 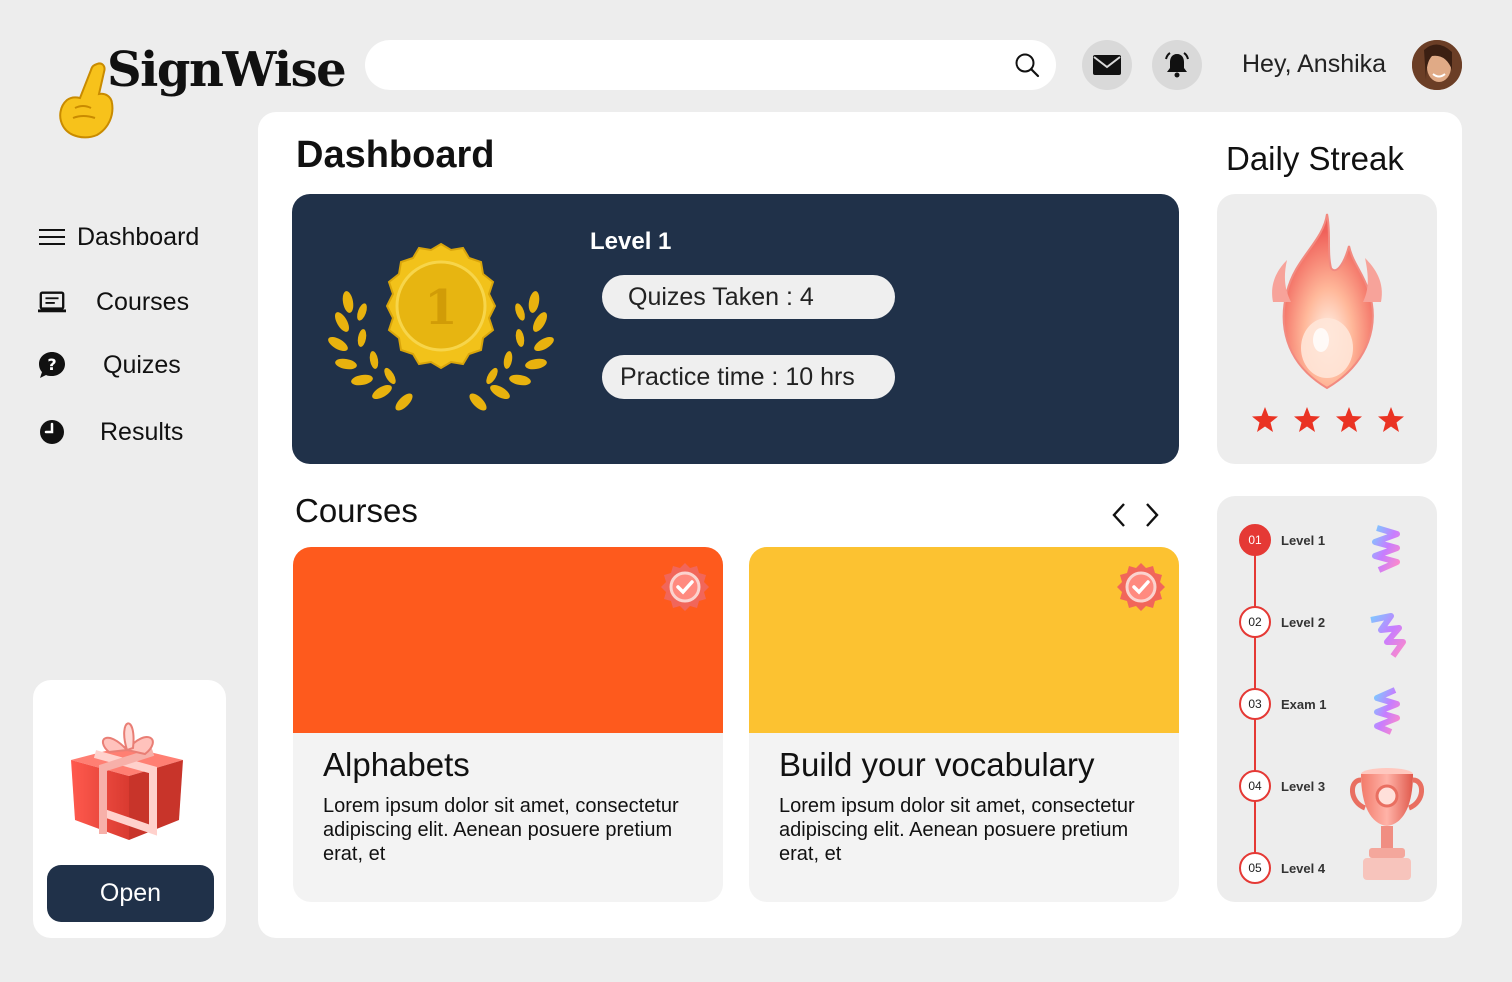 What do you see at coordinates (142, 364) in the screenshot?
I see `sidebar-item-label: Quizes` at bounding box center [142, 364].